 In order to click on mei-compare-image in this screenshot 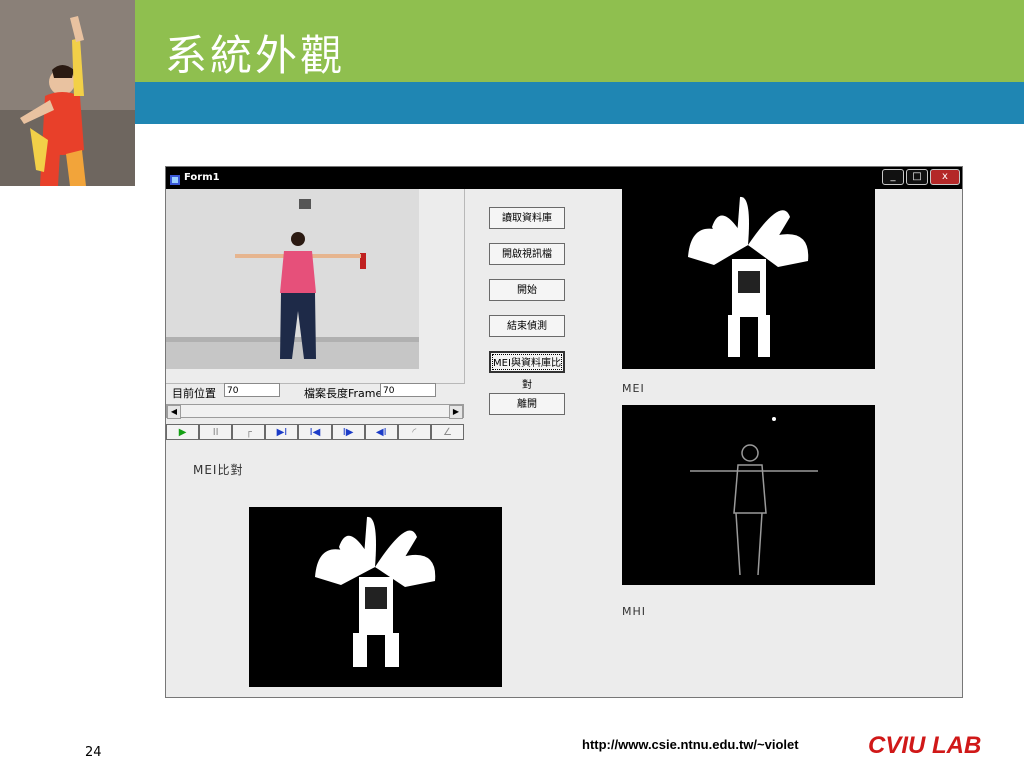, I will do `click(375, 597)`.